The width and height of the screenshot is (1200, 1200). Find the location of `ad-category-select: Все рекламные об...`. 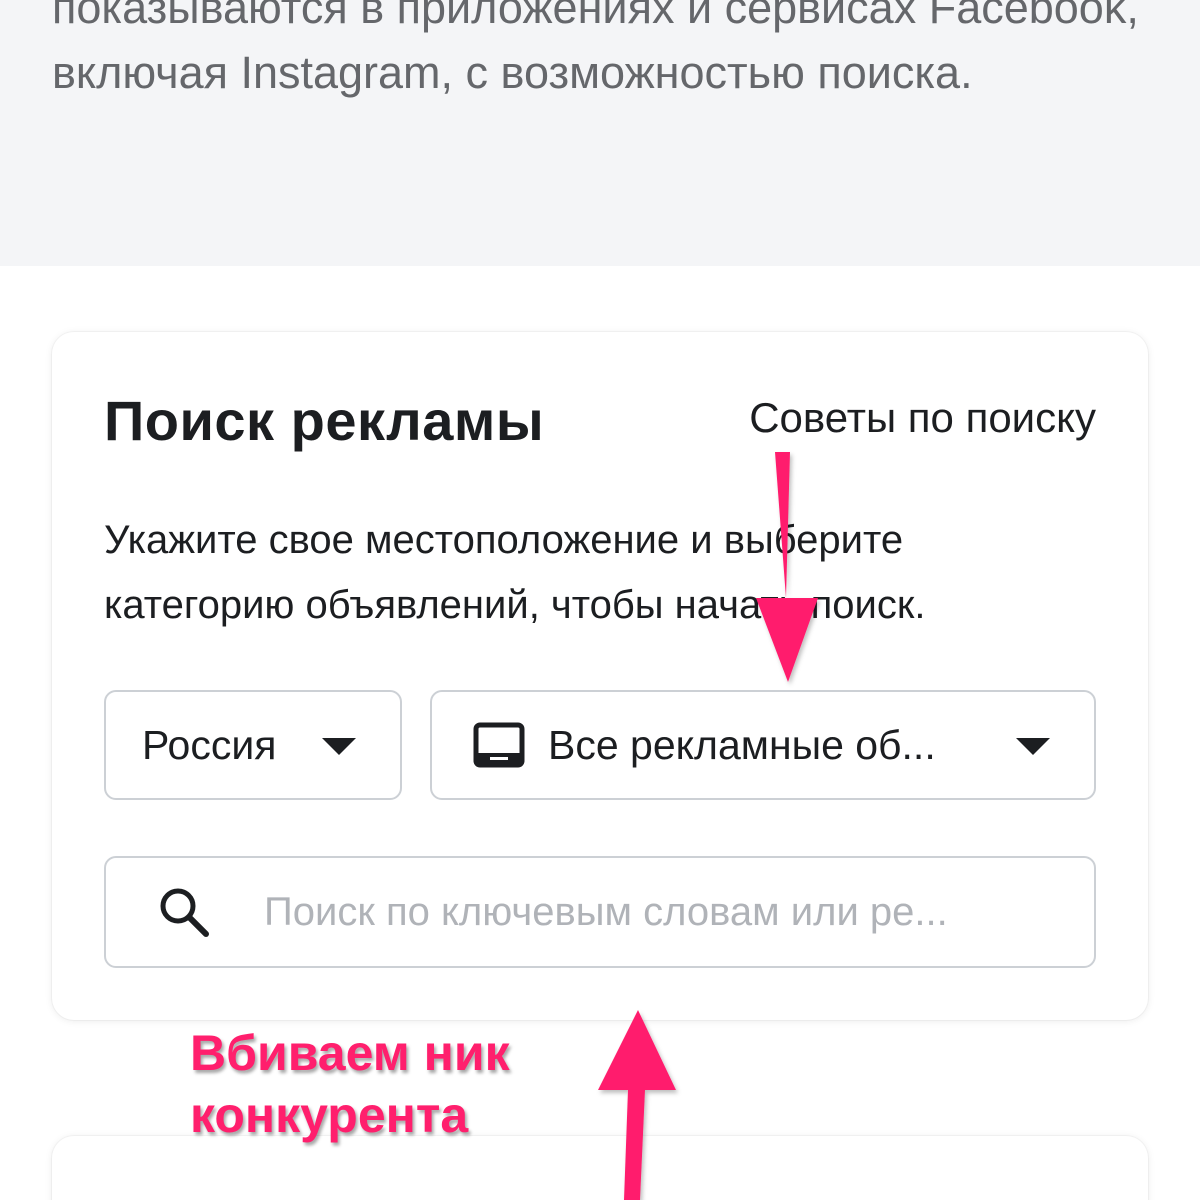

ad-category-select: Все рекламные об... is located at coordinates (763, 745).